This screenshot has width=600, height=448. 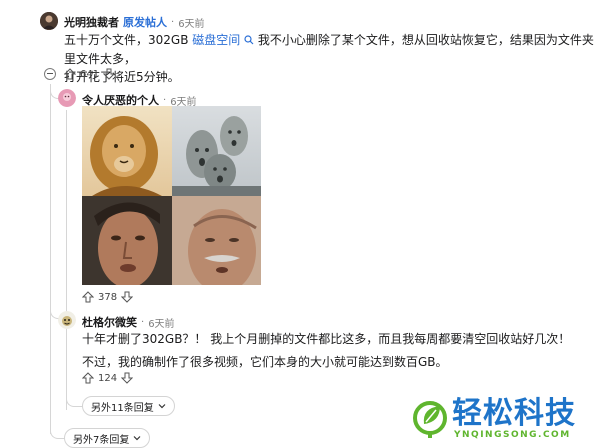 What do you see at coordinates (122, 408) in the screenshot?
I see `more-replies-label: 另外11条回复` at bounding box center [122, 408].